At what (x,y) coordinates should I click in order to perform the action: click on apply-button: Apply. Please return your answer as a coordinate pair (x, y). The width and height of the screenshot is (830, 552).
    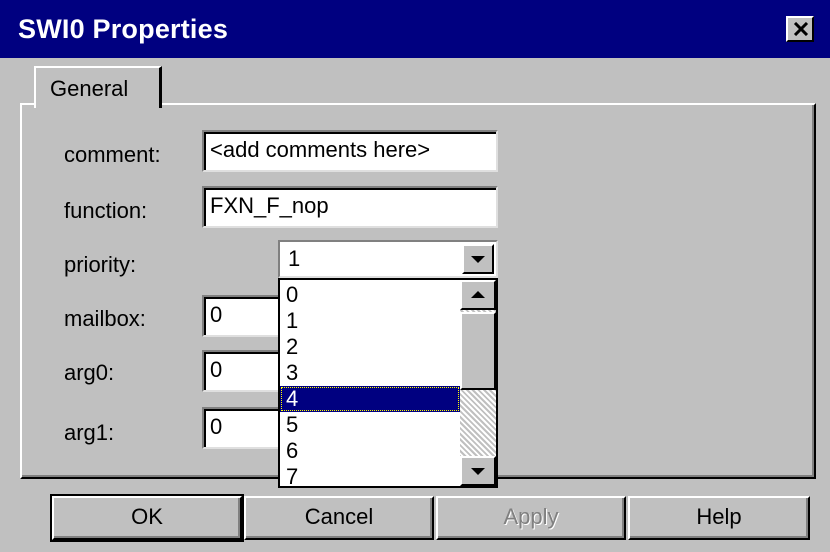
    Looking at the image, I should click on (531, 518).